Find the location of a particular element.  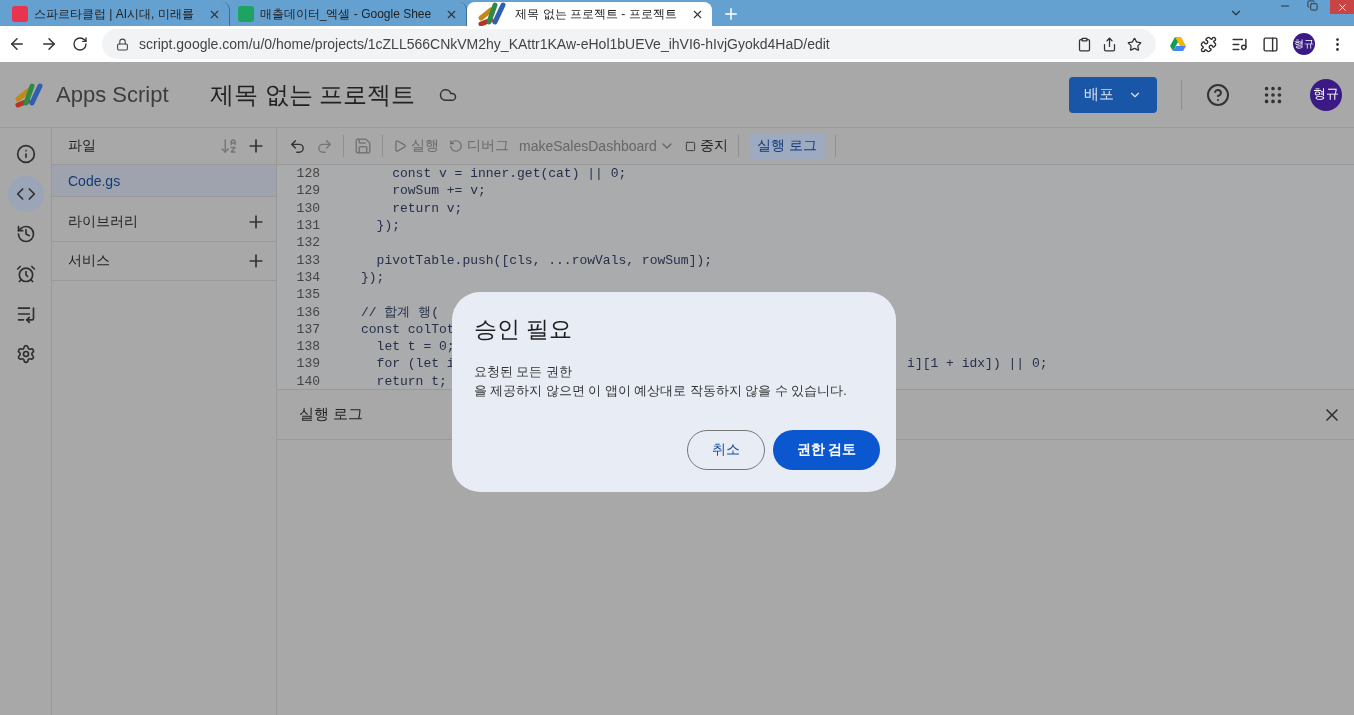

apps-script-logo is located at coordinates (29, 94).